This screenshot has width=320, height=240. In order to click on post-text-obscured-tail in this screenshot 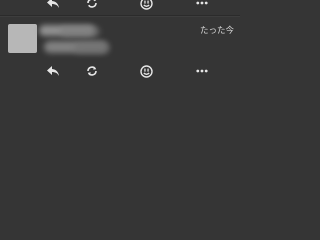, I will do `click(92, 48)`.